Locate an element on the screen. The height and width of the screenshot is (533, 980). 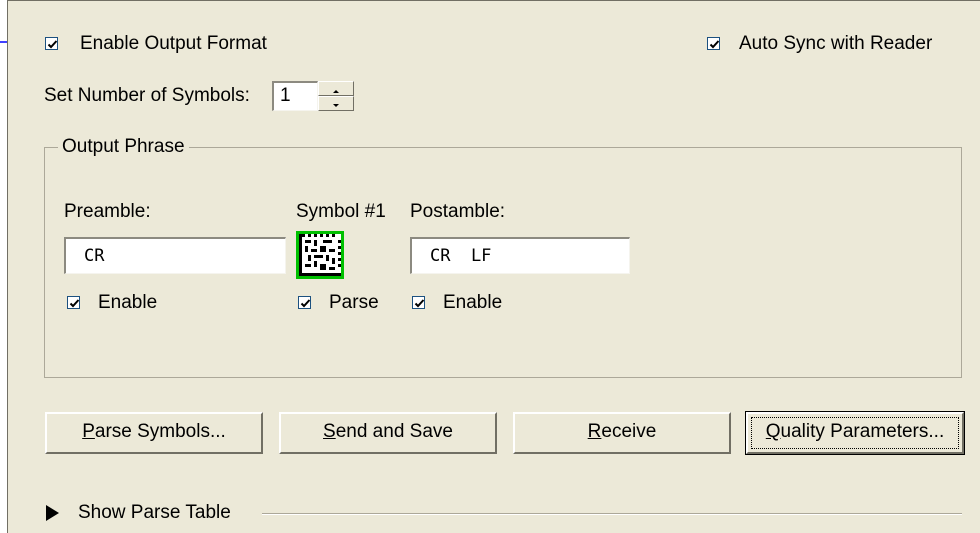
symbol-label: Symbol #1 is located at coordinates (341, 211).